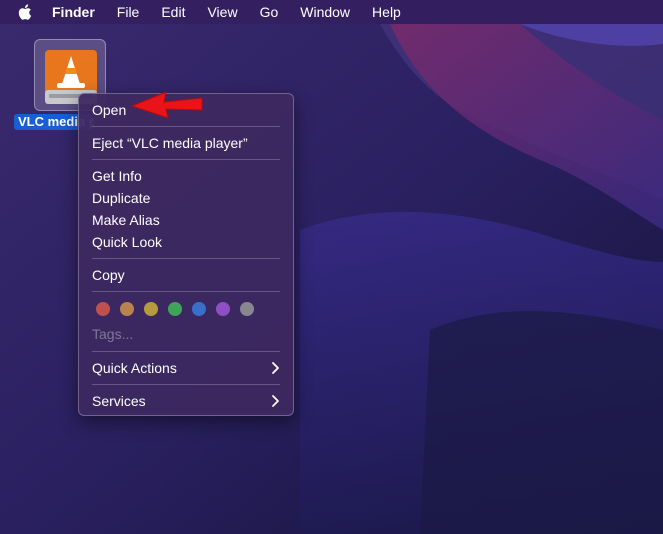  What do you see at coordinates (25, 12) in the screenshot?
I see `apple-logo-icon` at bounding box center [25, 12].